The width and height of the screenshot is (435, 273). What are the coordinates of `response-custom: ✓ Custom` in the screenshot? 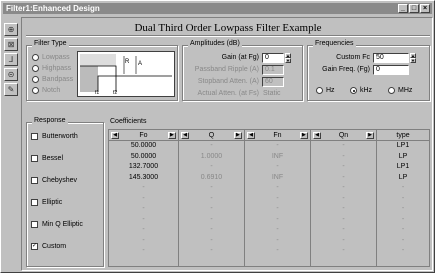 It's located at (48, 246).